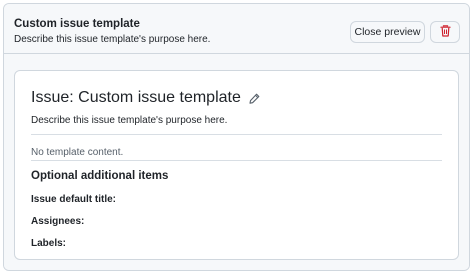 Image resolution: width=474 pixels, height=275 pixels. What do you see at coordinates (49, 243) in the screenshot?
I see `labels-field: Labels:` at bounding box center [49, 243].